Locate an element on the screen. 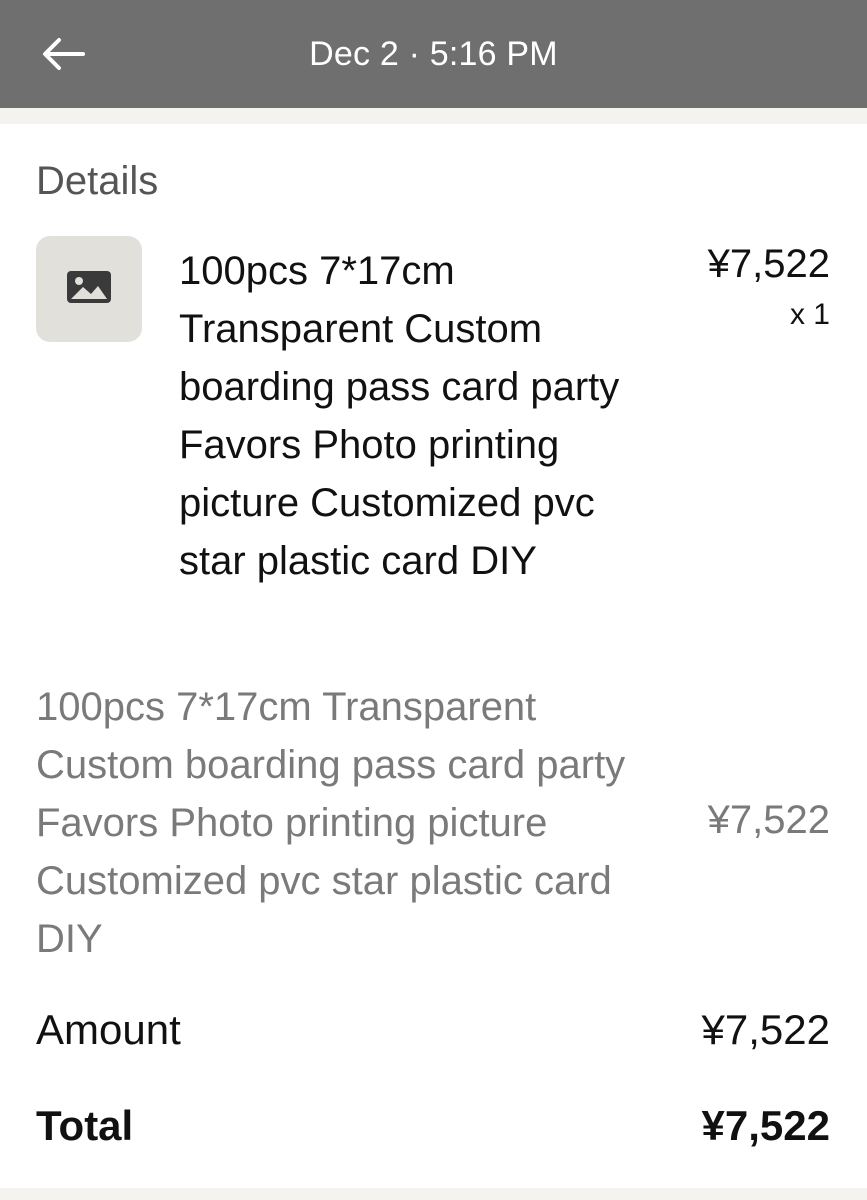 This screenshot has height=1200, width=867. item-thumbnail is located at coordinates (89, 289).